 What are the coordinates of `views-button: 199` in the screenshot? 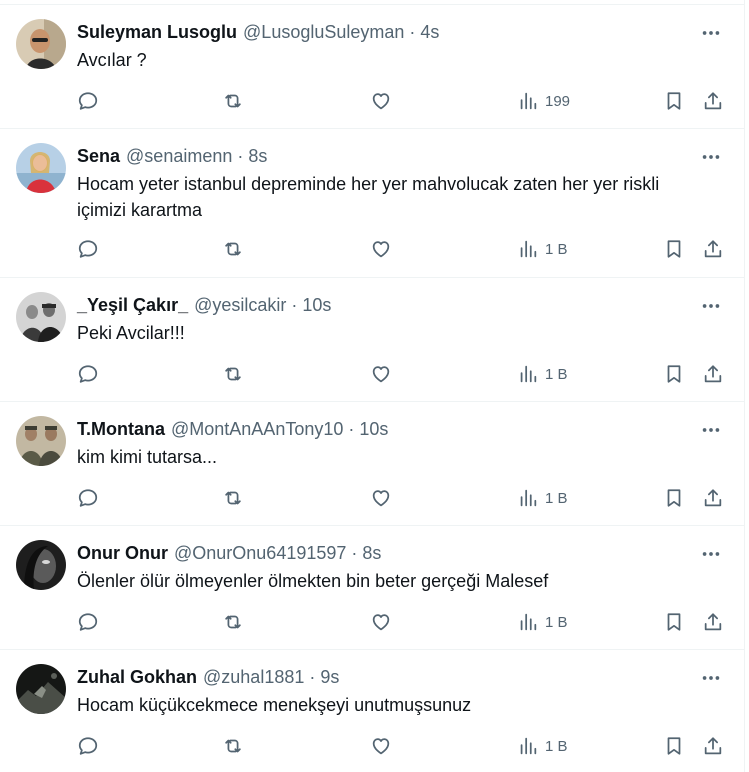 It's located at (543, 101).